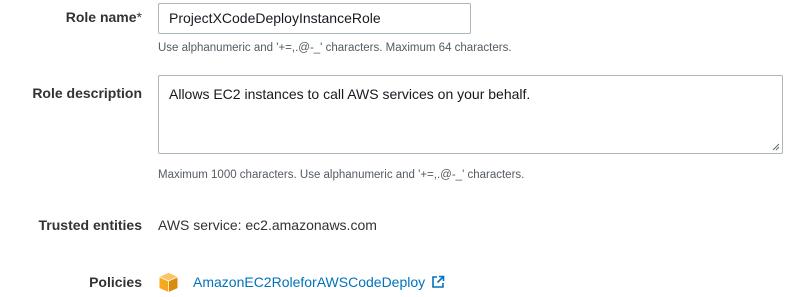 The width and height of the screenshot is (795, 297). I want to click on trusted-entities-value: AWS service: ec2.amazonaws.com, so click(267, 225).